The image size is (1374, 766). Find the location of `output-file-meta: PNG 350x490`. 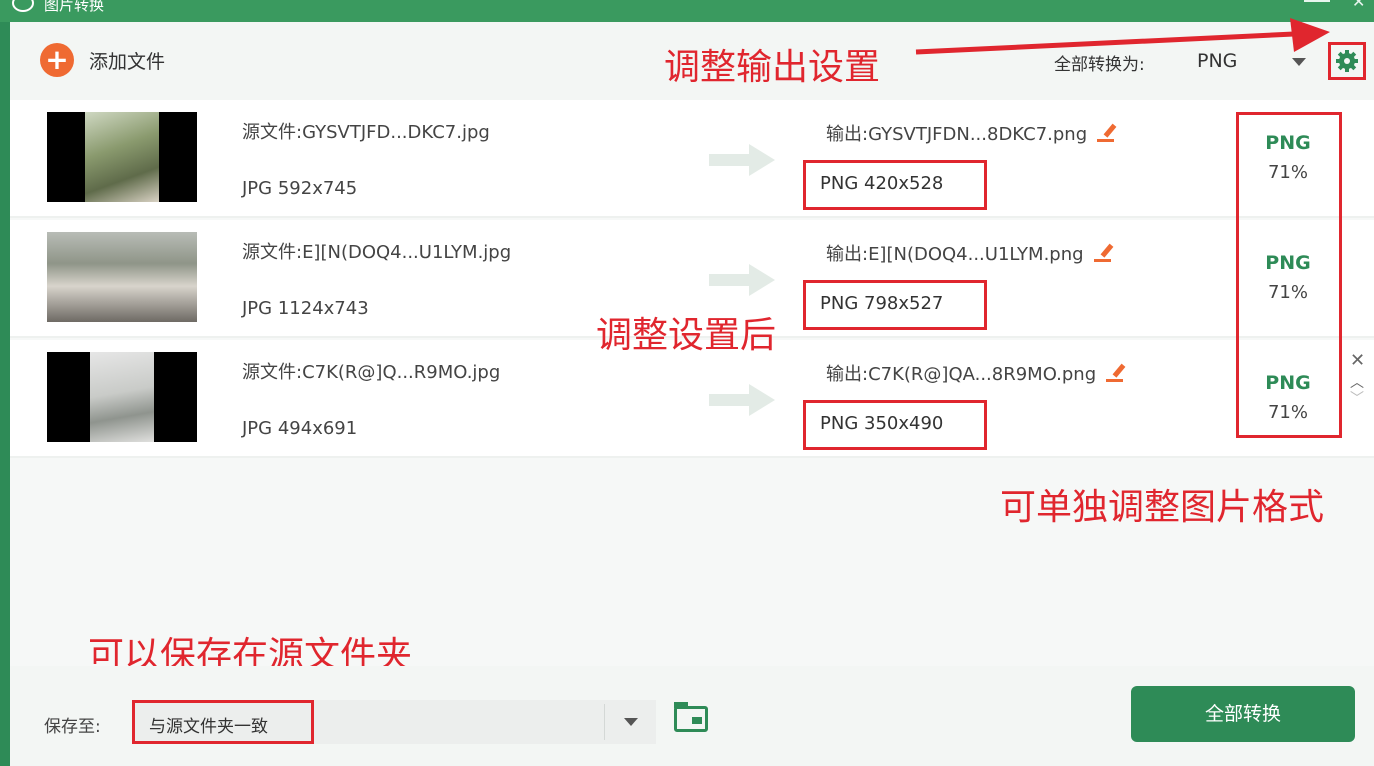

output-file-meta: PNG 350x490 is located at coordinates (895, 425).